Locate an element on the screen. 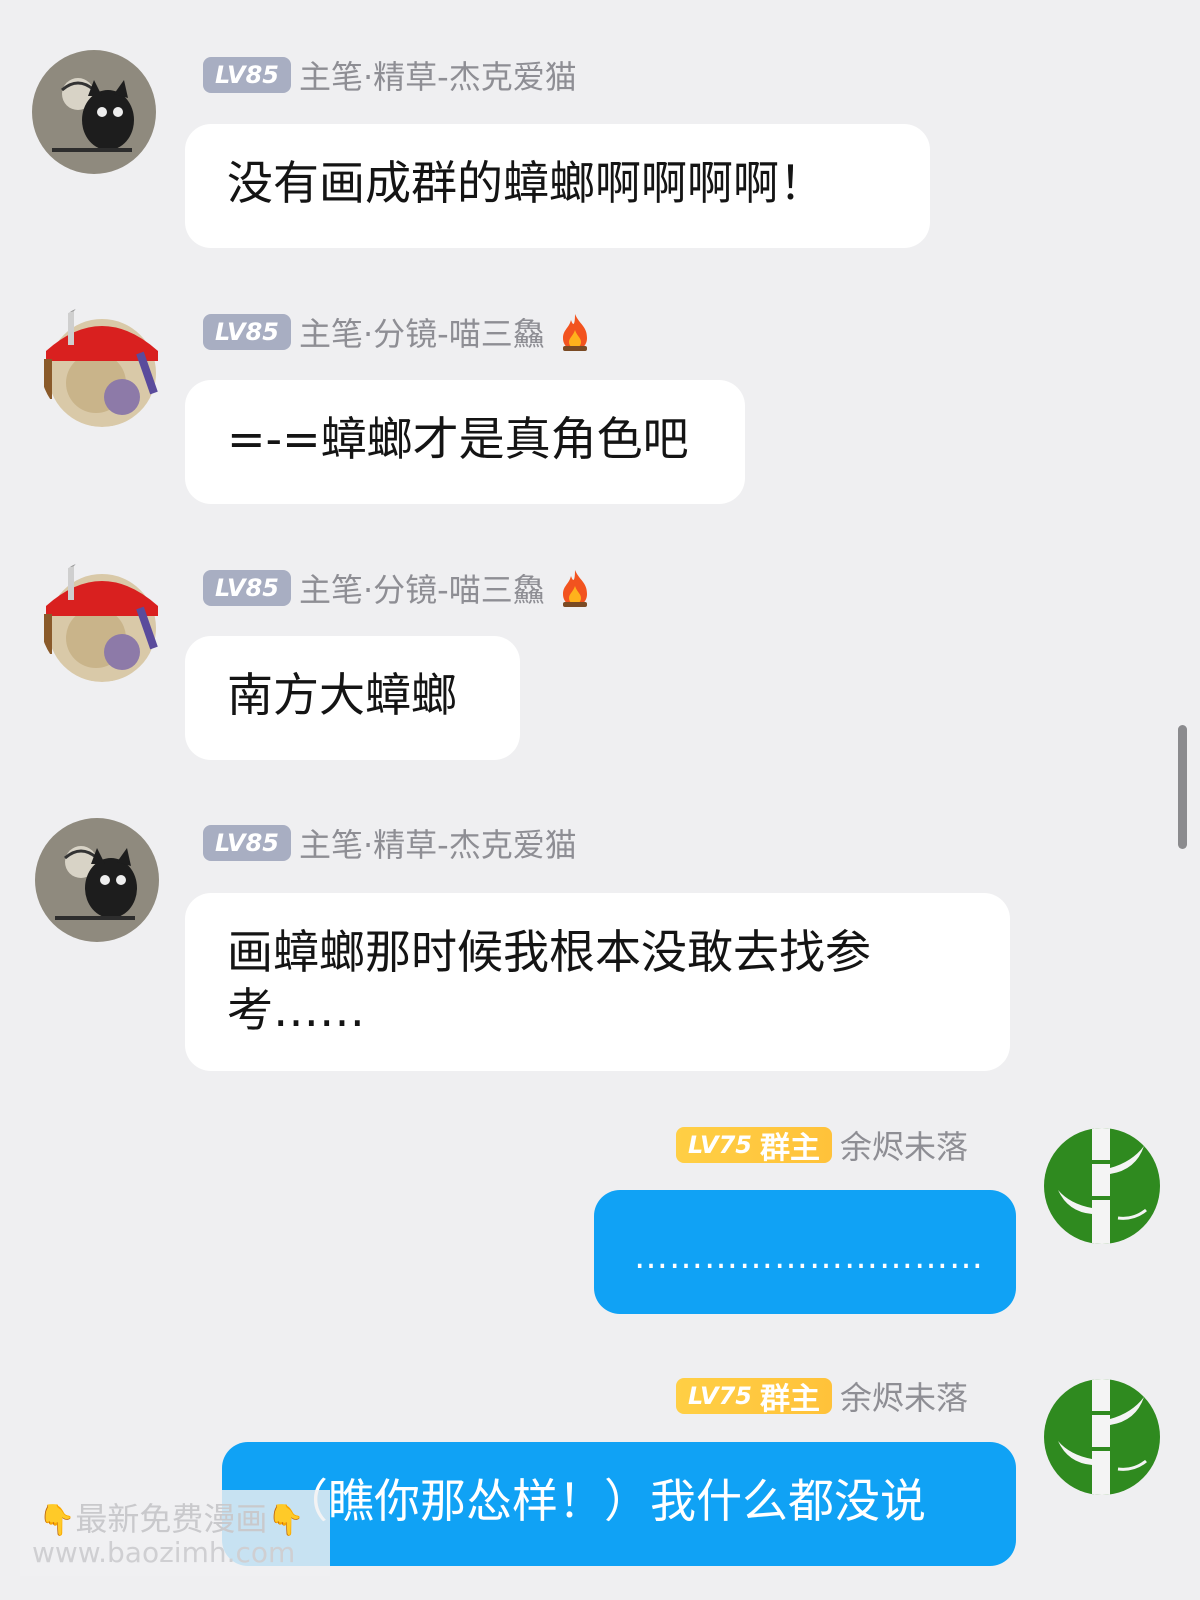  watermark-text: 最新免费漫画 is located at coordinates (171, 1519).